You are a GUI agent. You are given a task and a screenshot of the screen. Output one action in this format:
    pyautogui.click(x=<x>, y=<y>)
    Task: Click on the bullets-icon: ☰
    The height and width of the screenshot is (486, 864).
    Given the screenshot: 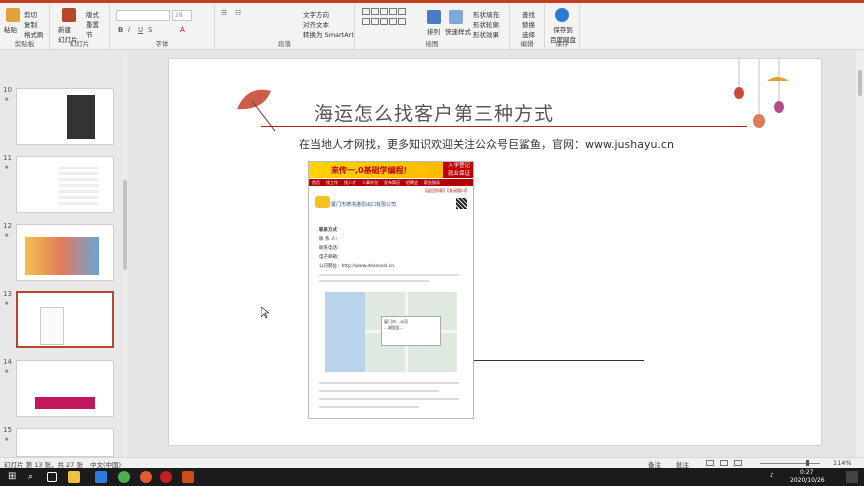 What is the action you would take?
    pyautogui.click(x=224, y=13)
    